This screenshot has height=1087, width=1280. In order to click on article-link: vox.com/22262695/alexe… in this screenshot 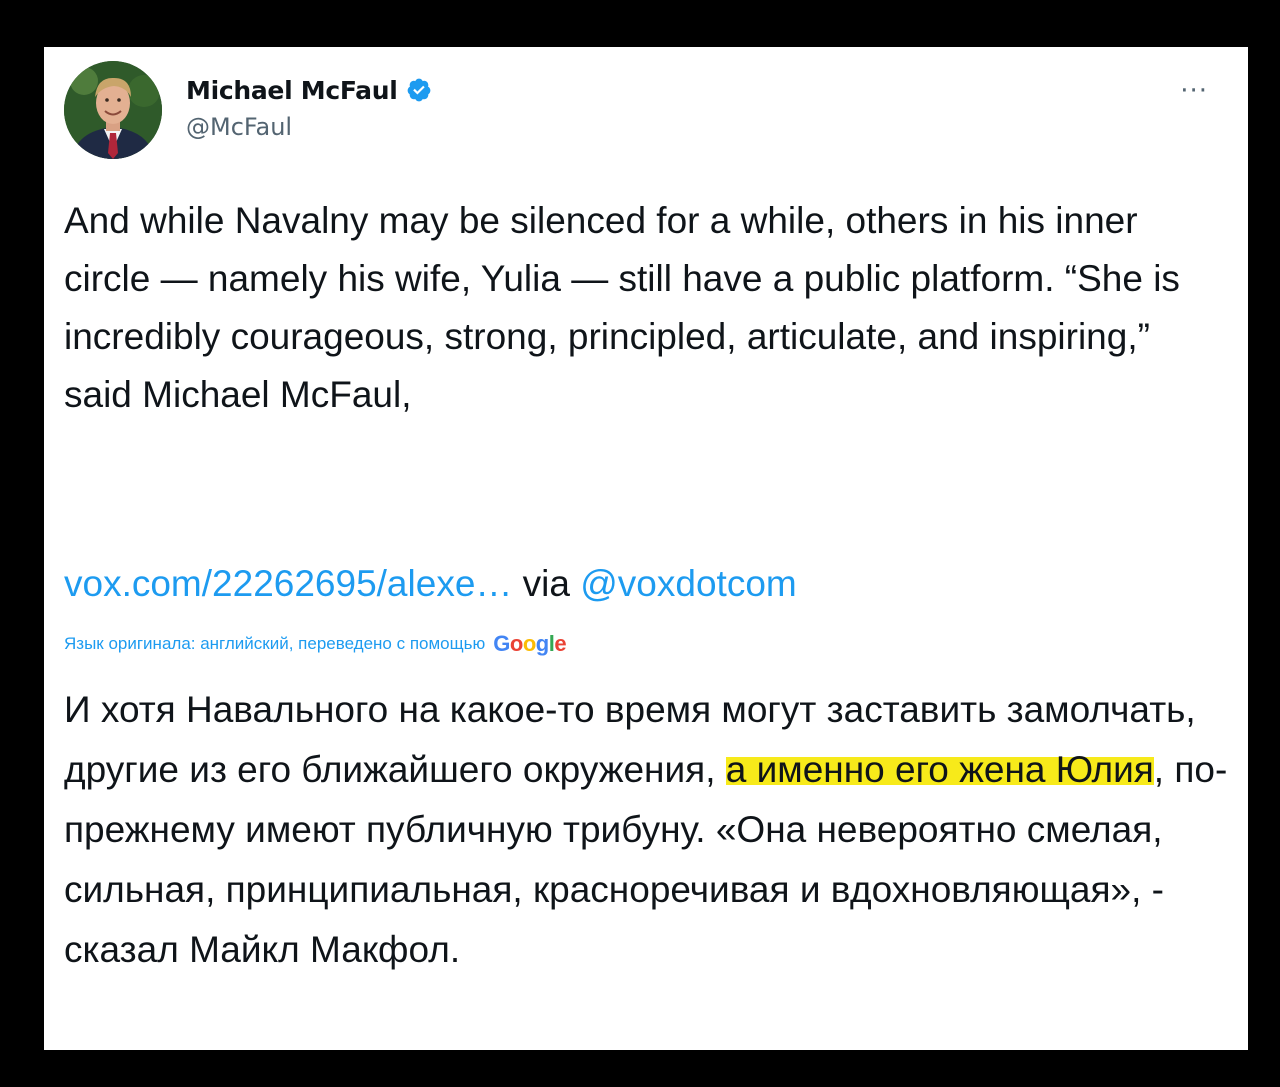, I will do `click(288, 583)`.